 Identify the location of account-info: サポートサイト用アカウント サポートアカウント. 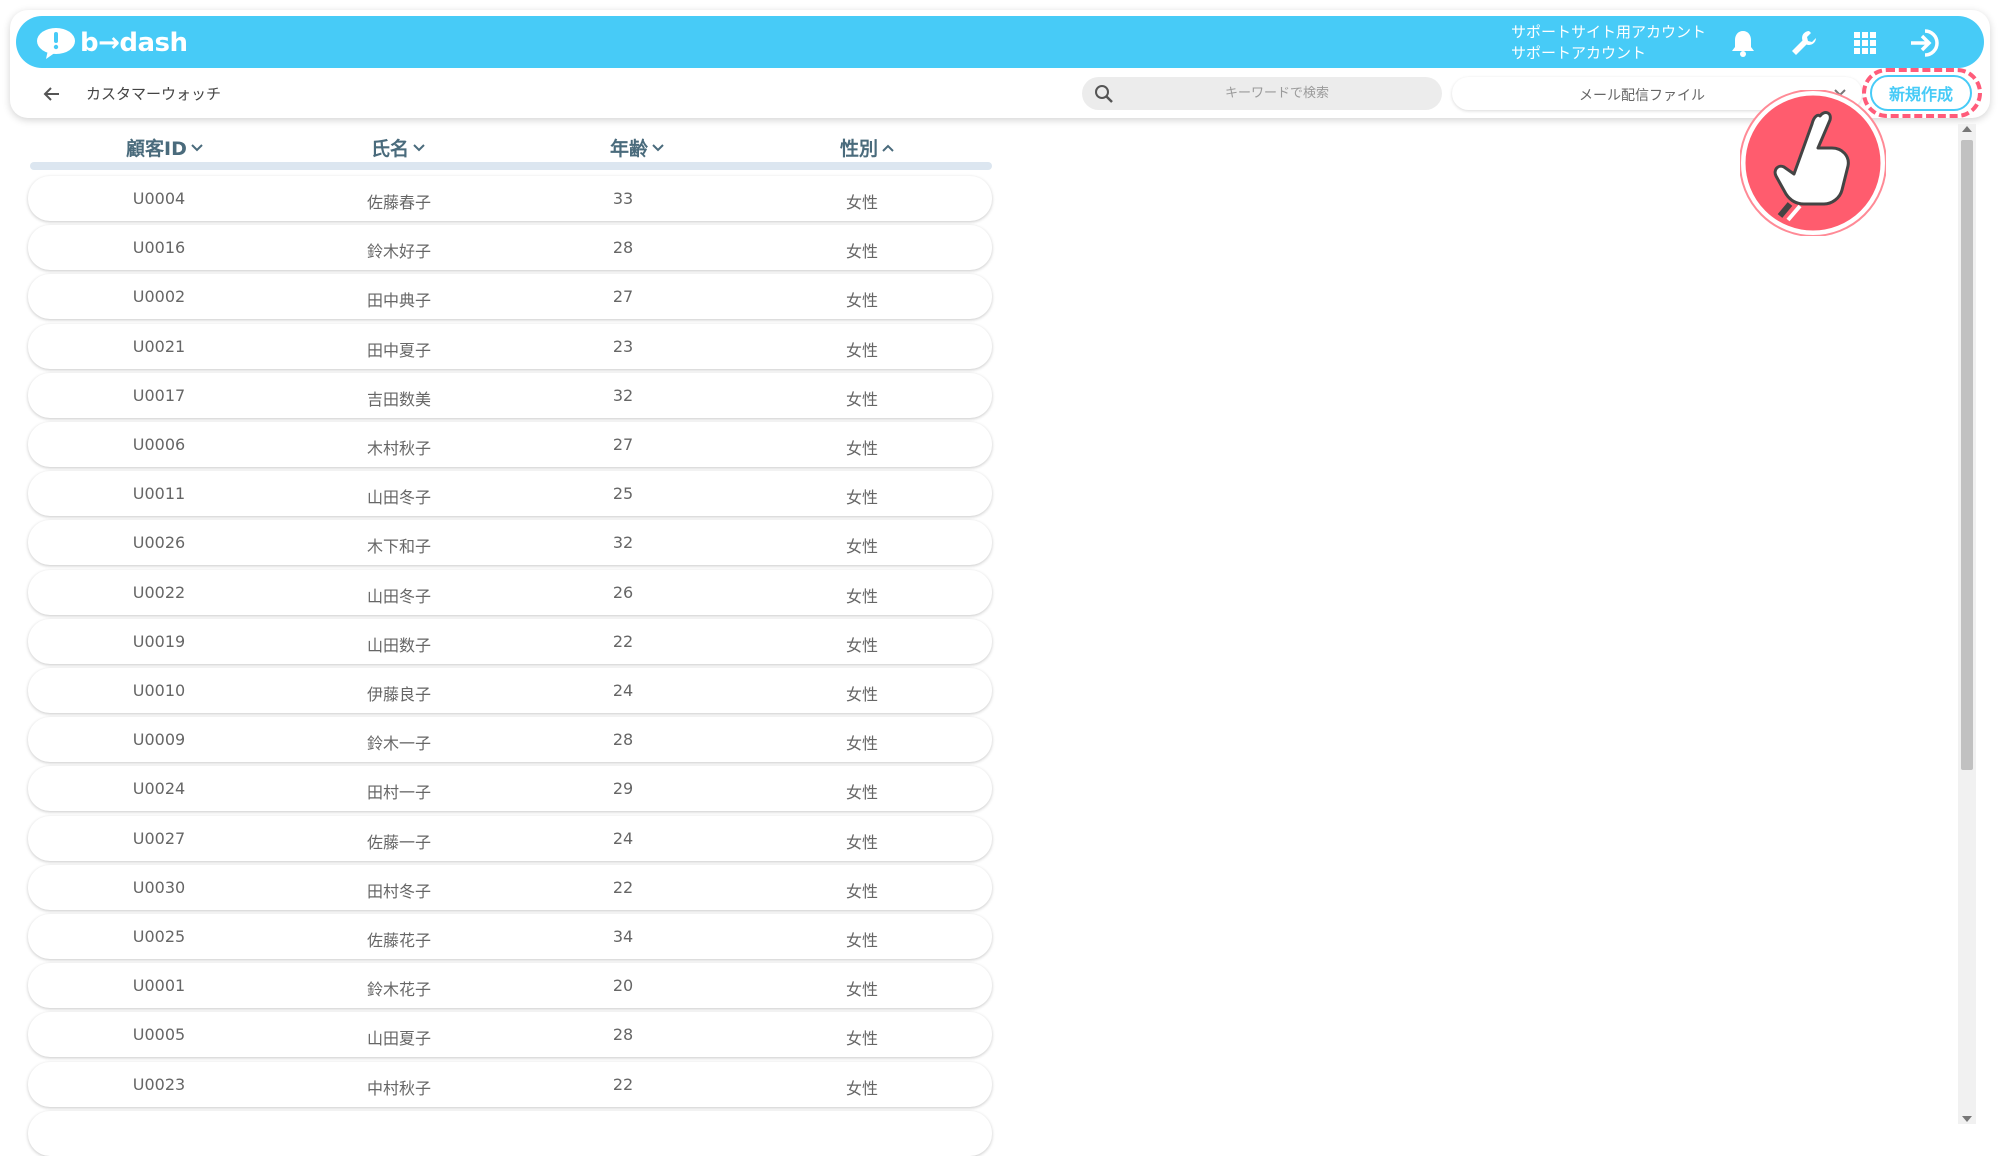
(1608, 43).